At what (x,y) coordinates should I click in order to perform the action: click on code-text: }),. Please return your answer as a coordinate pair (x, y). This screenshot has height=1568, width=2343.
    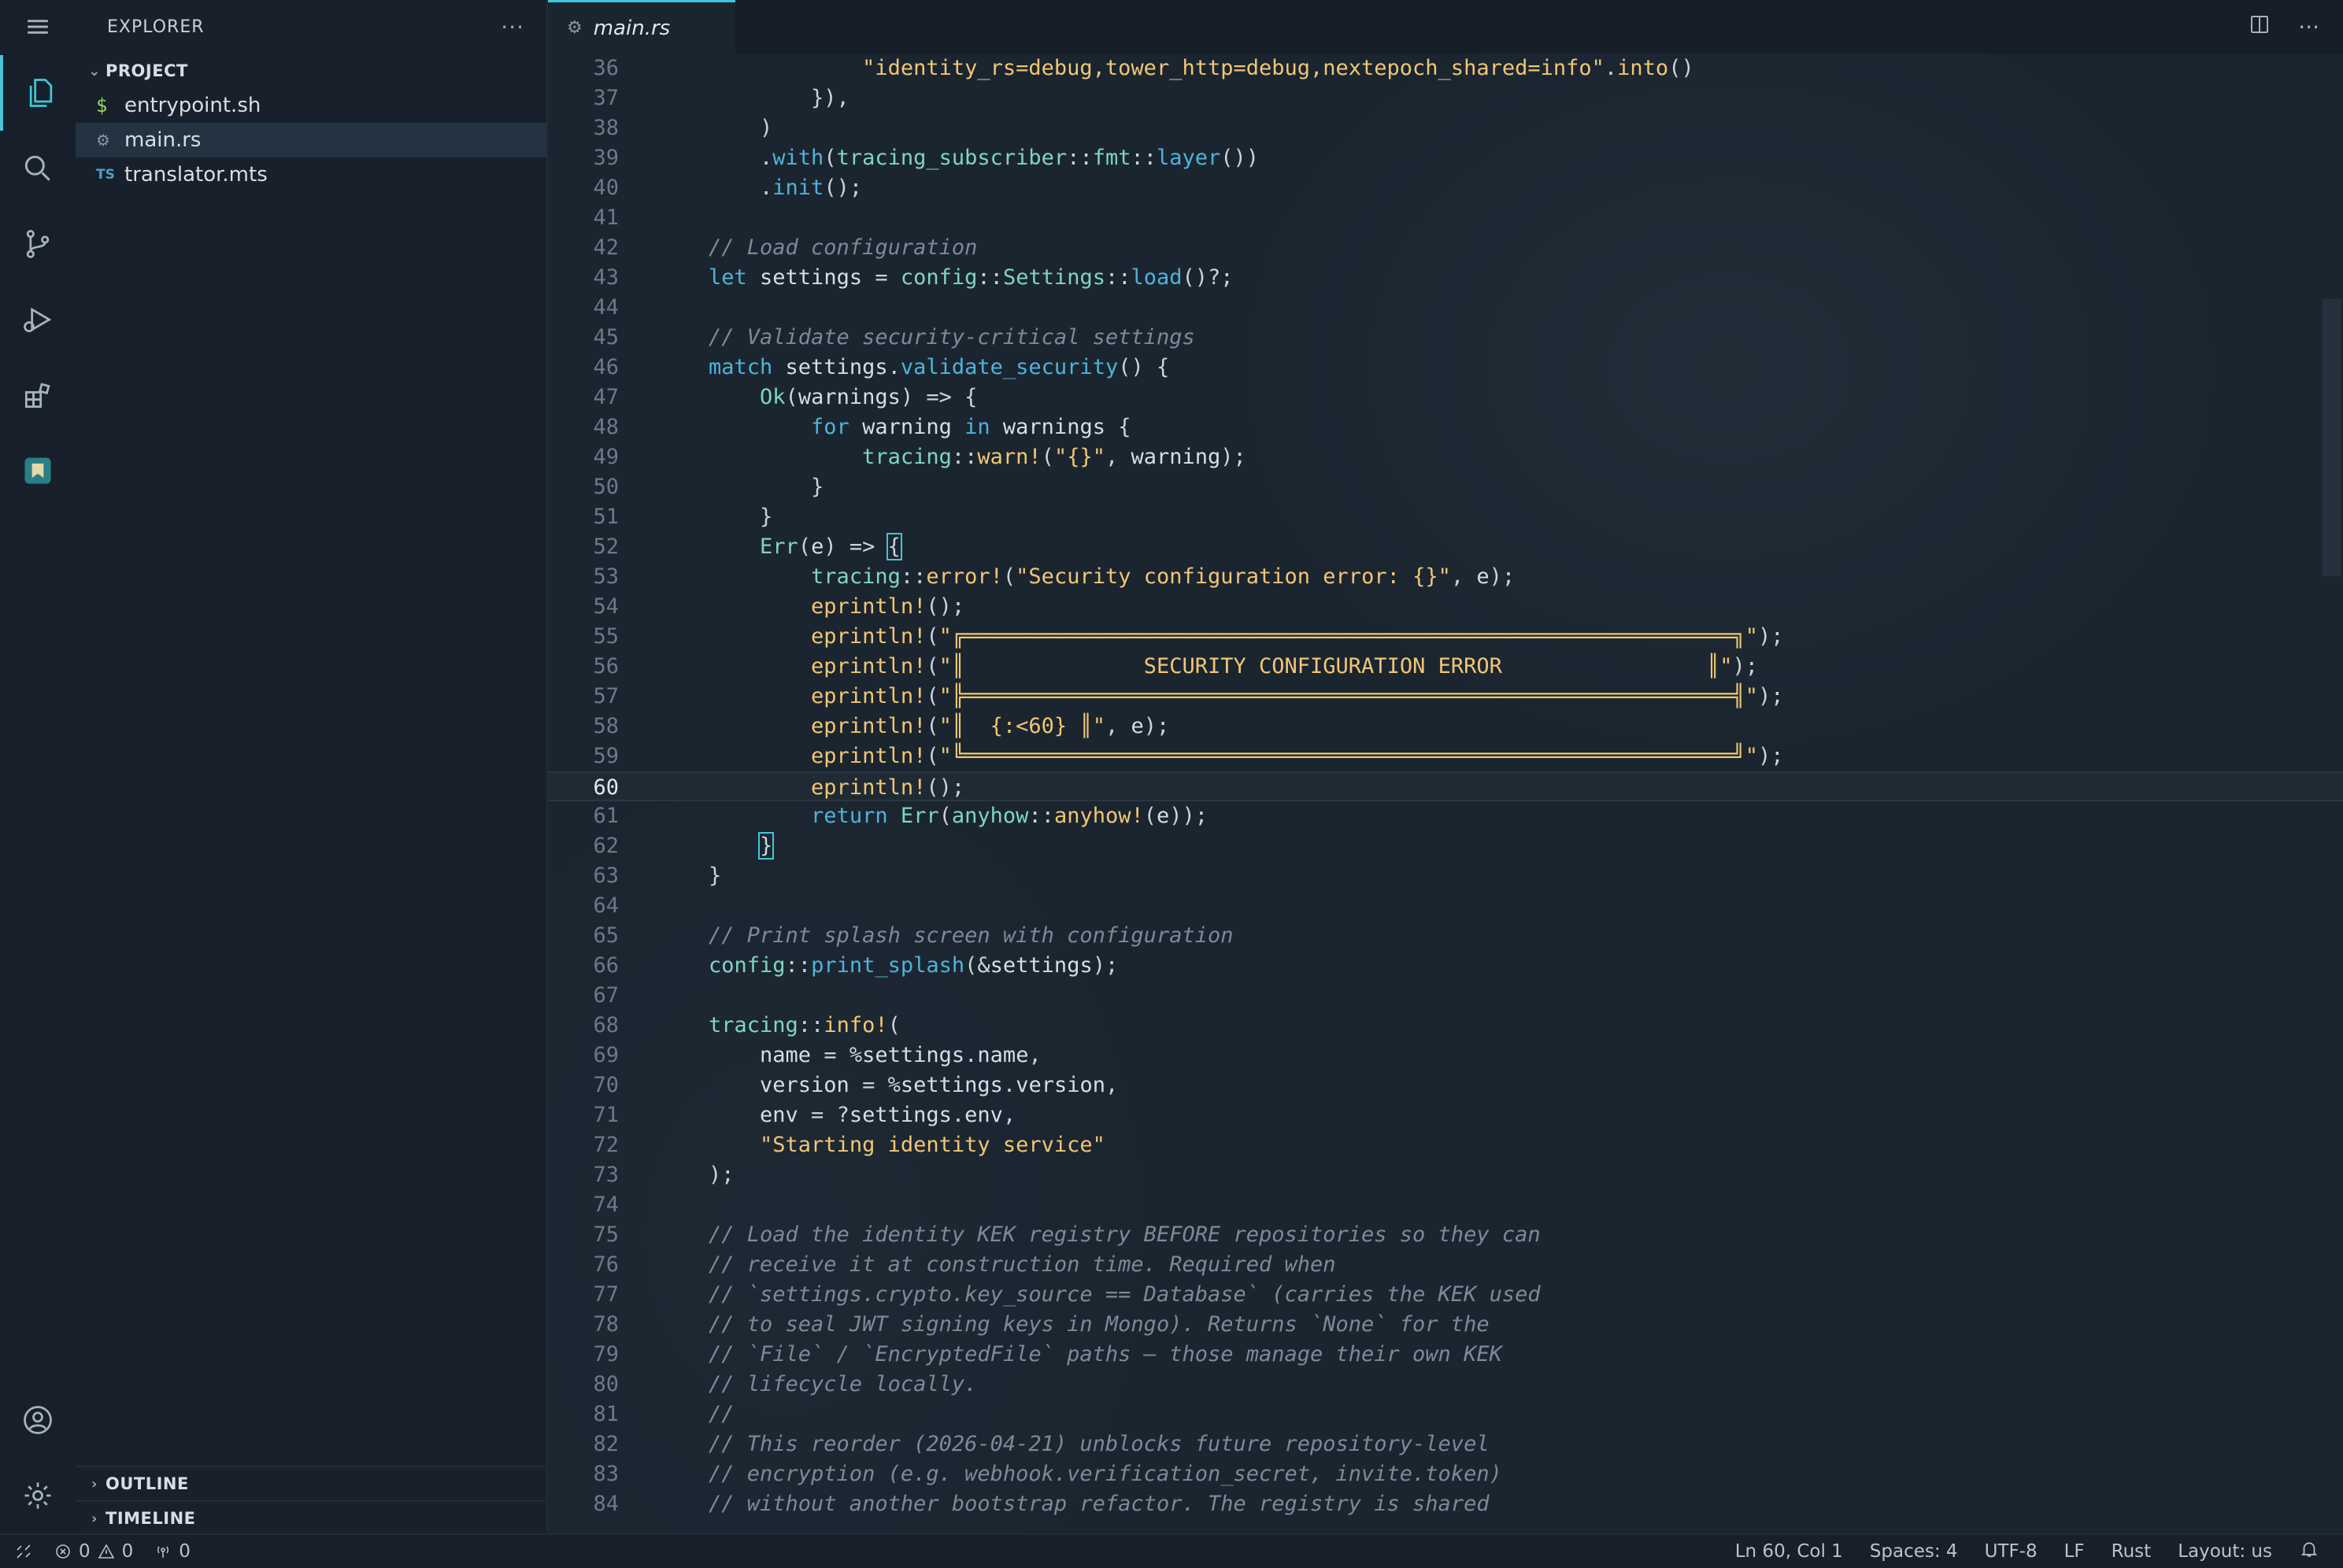
    Looking at the image, I should click on (779, 98).